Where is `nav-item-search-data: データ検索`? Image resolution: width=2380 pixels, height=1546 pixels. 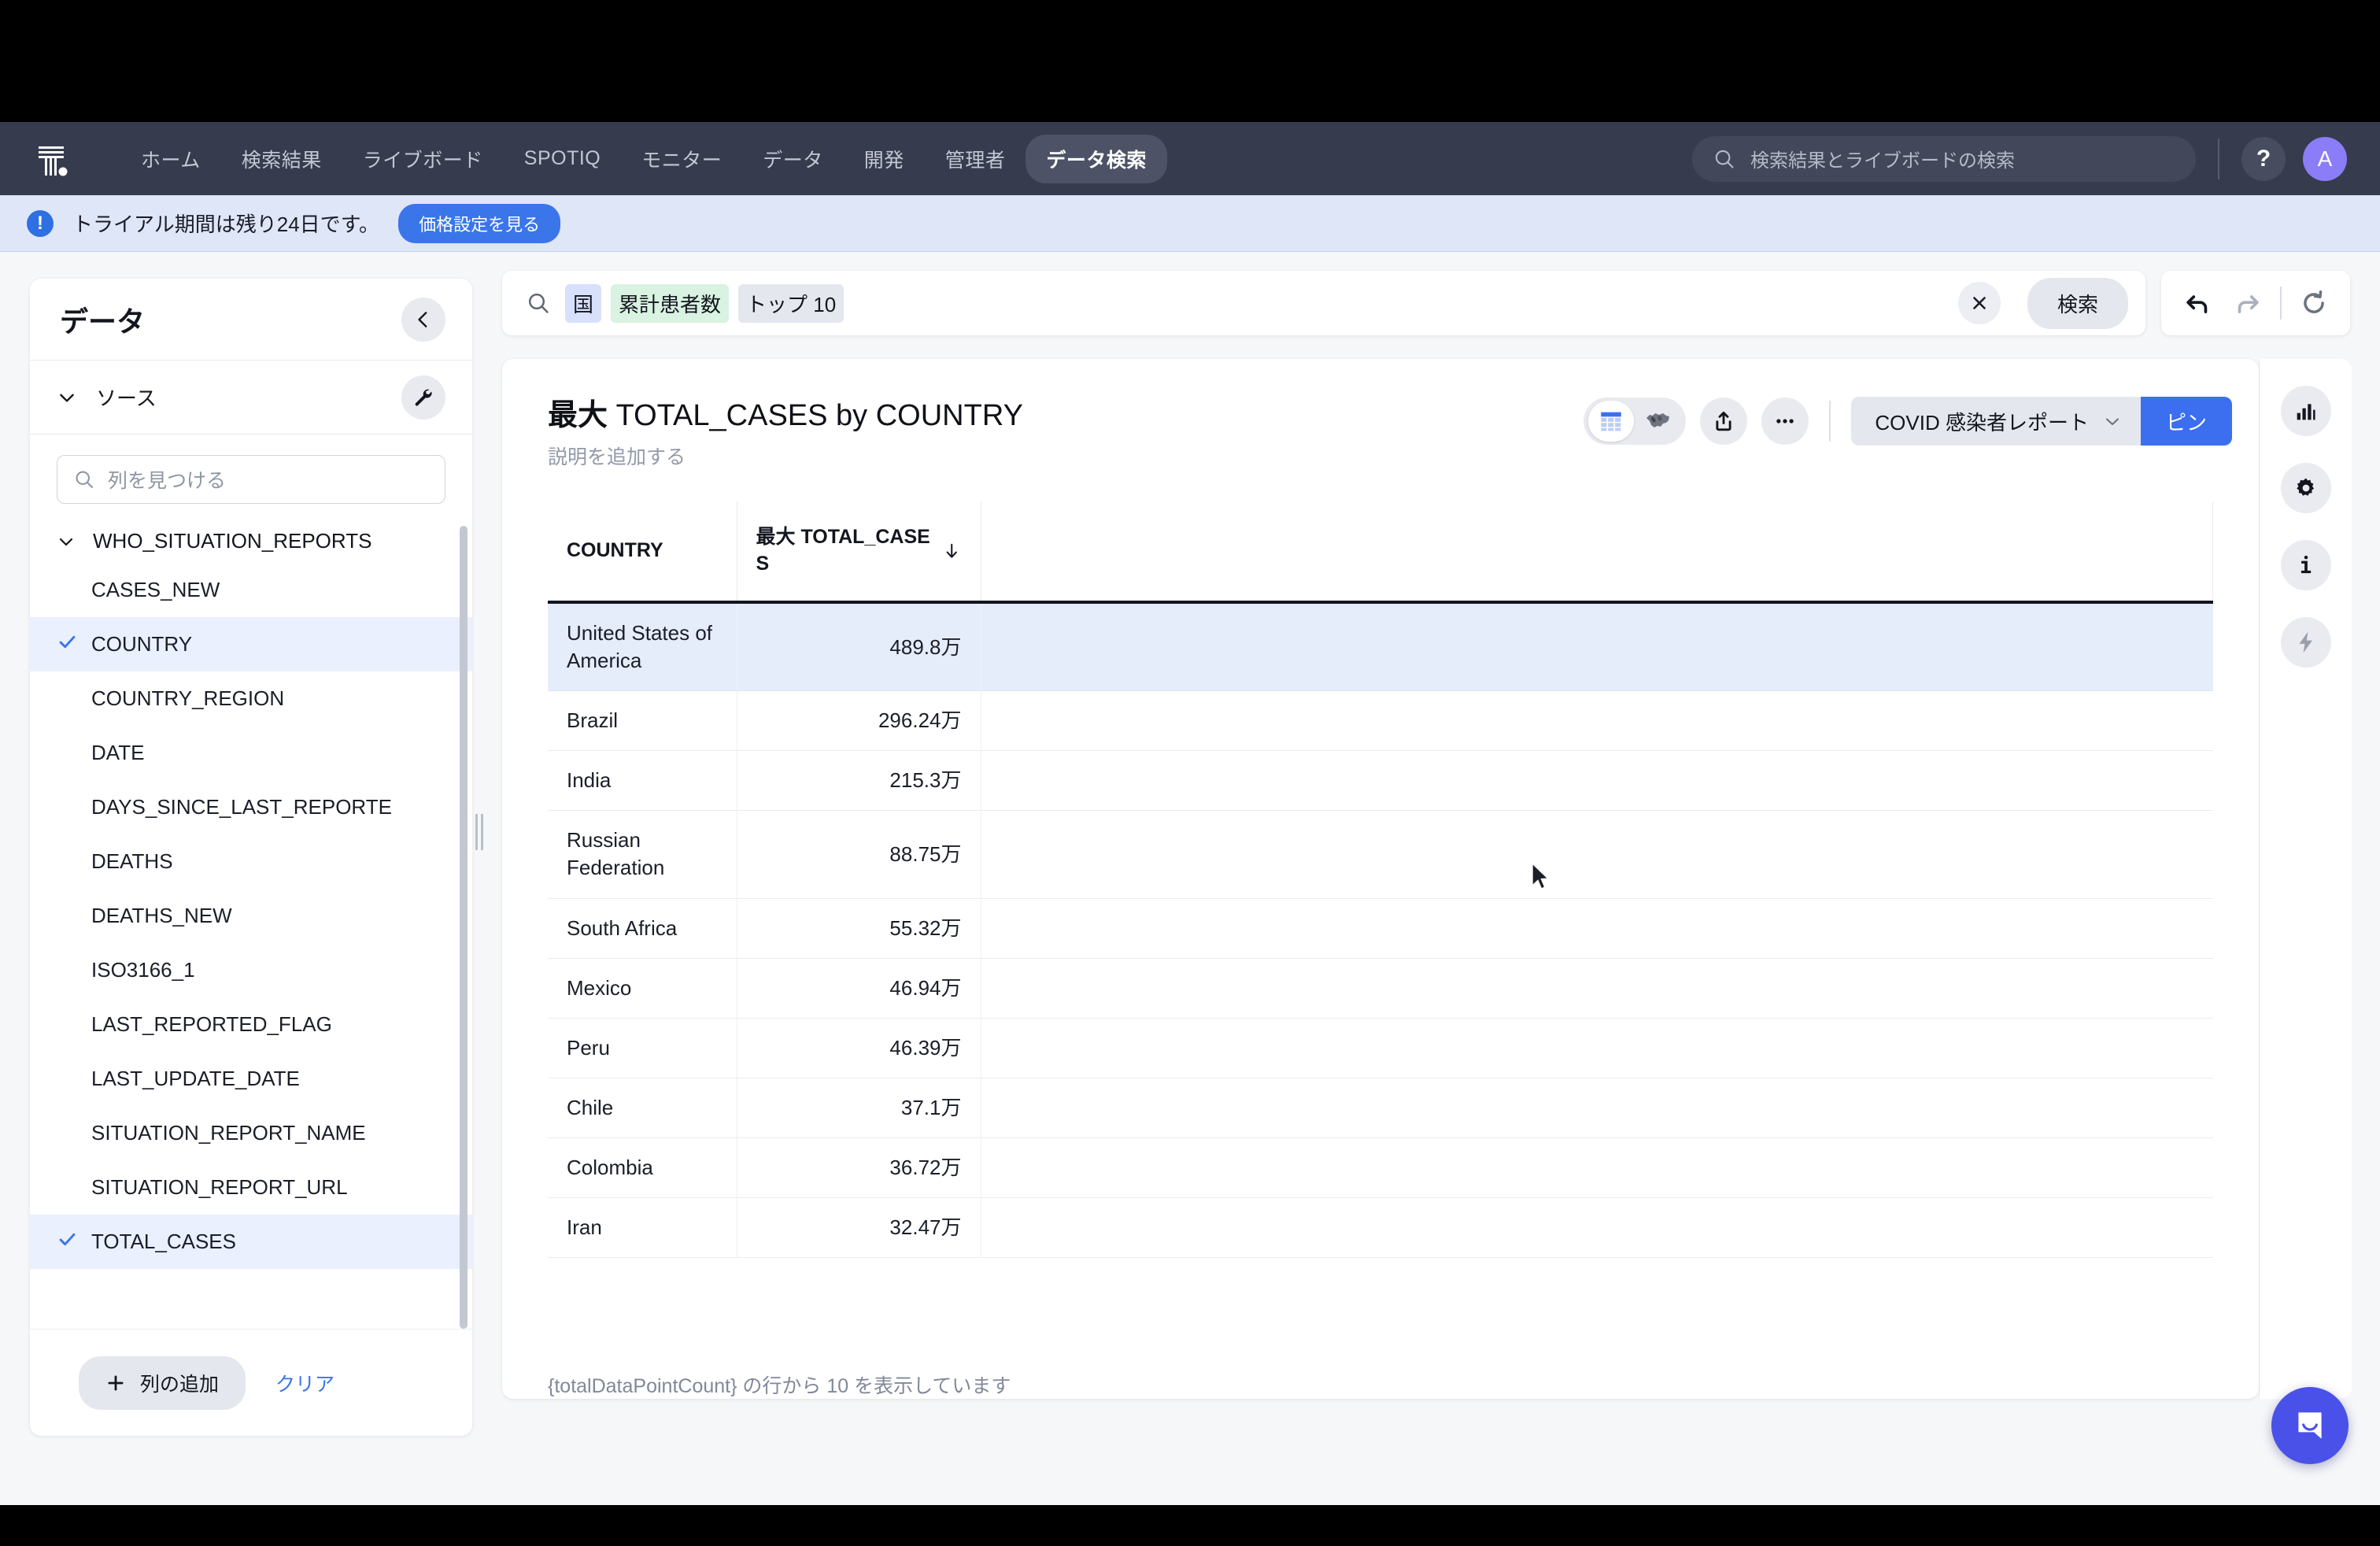
nav-item-search-data: データ検索 is located at coordinates (1096, 158).